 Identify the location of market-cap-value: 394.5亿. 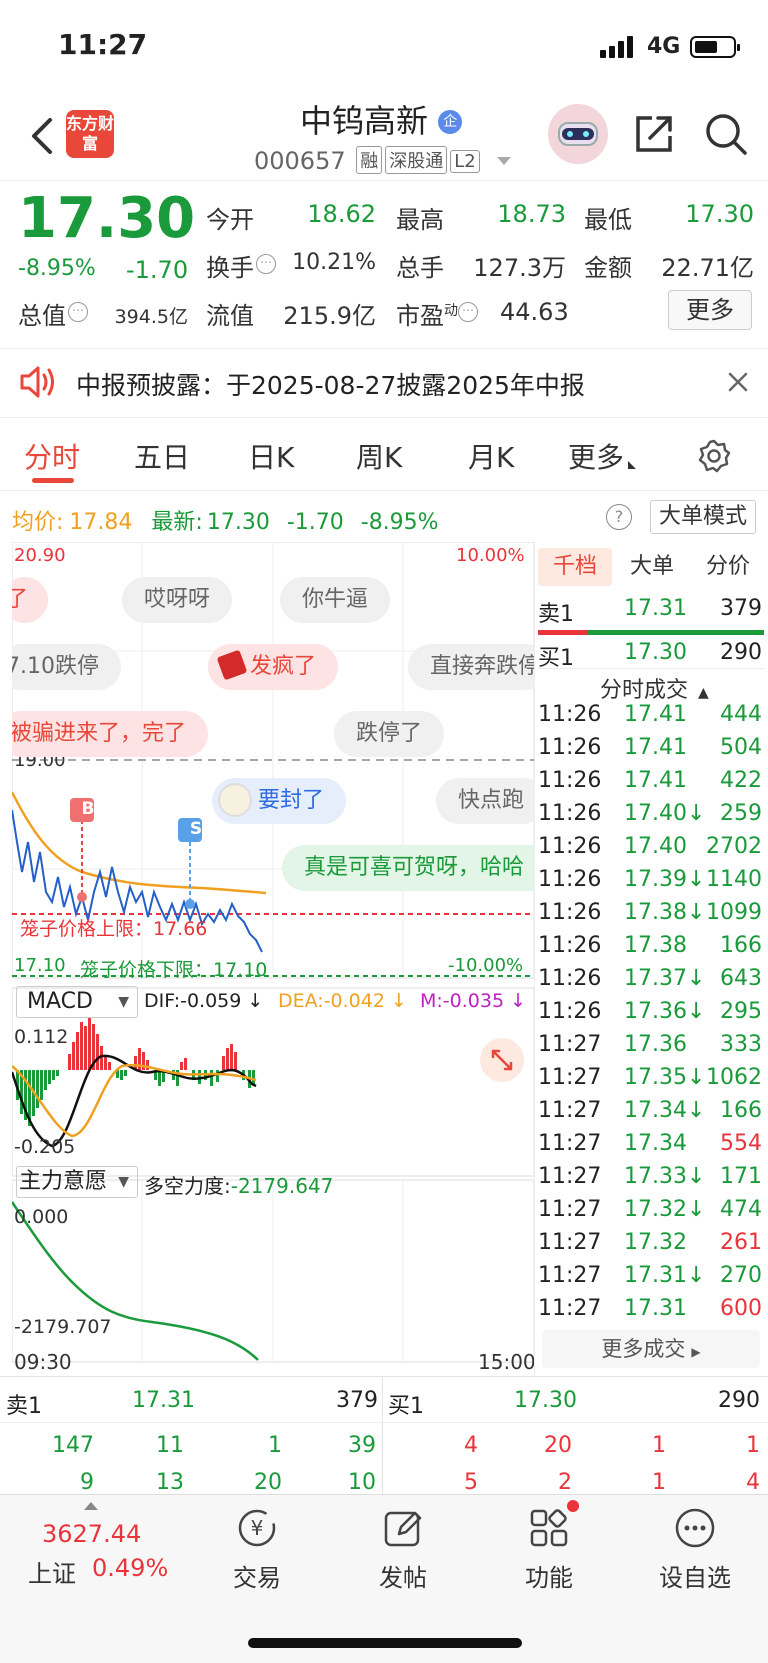
(151, 317).